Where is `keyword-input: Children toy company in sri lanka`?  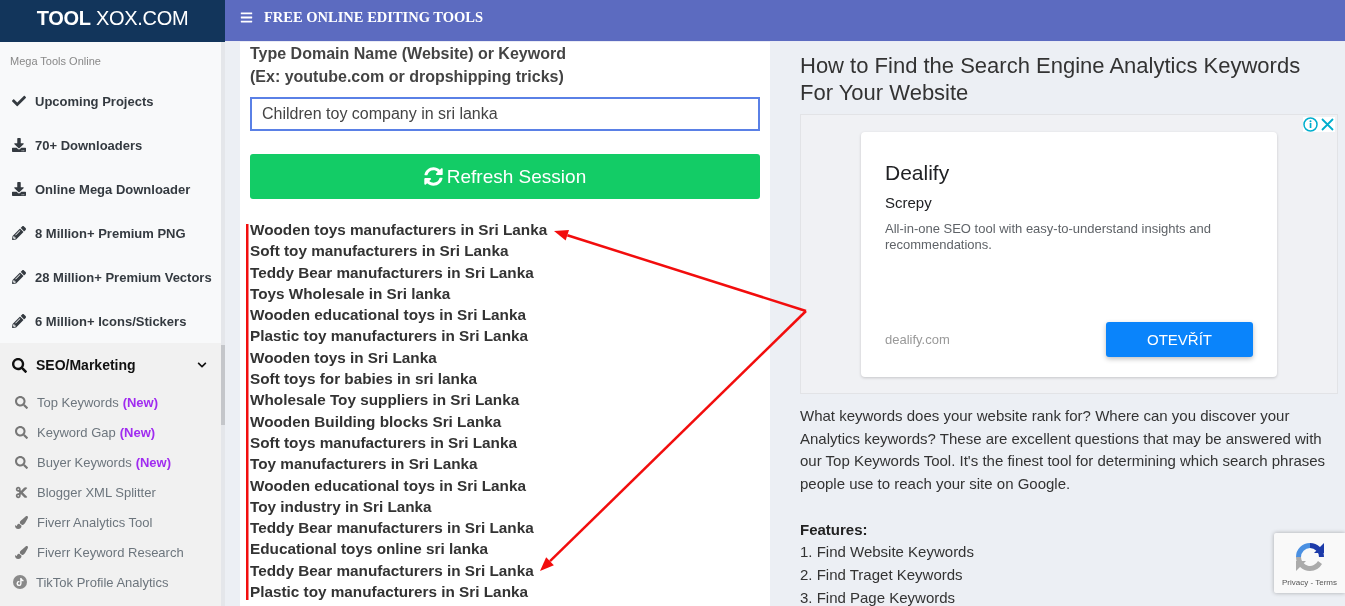
keyword-input: Children toy company in sri lanka is located at coordinates (505, 114).